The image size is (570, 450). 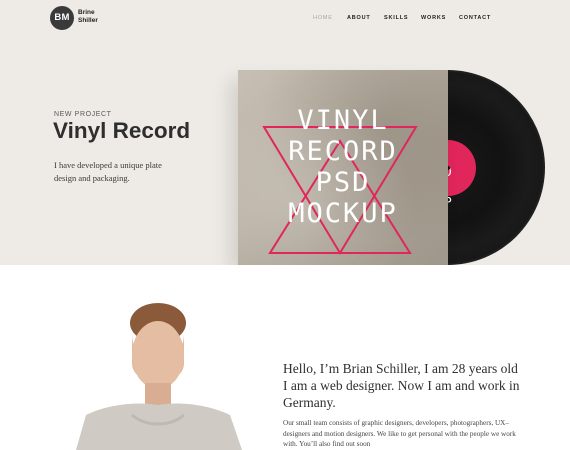 I want to click on sleeve-title-text: VINYL RECORD PSD MOCKUP, so click(x=343, y=167).